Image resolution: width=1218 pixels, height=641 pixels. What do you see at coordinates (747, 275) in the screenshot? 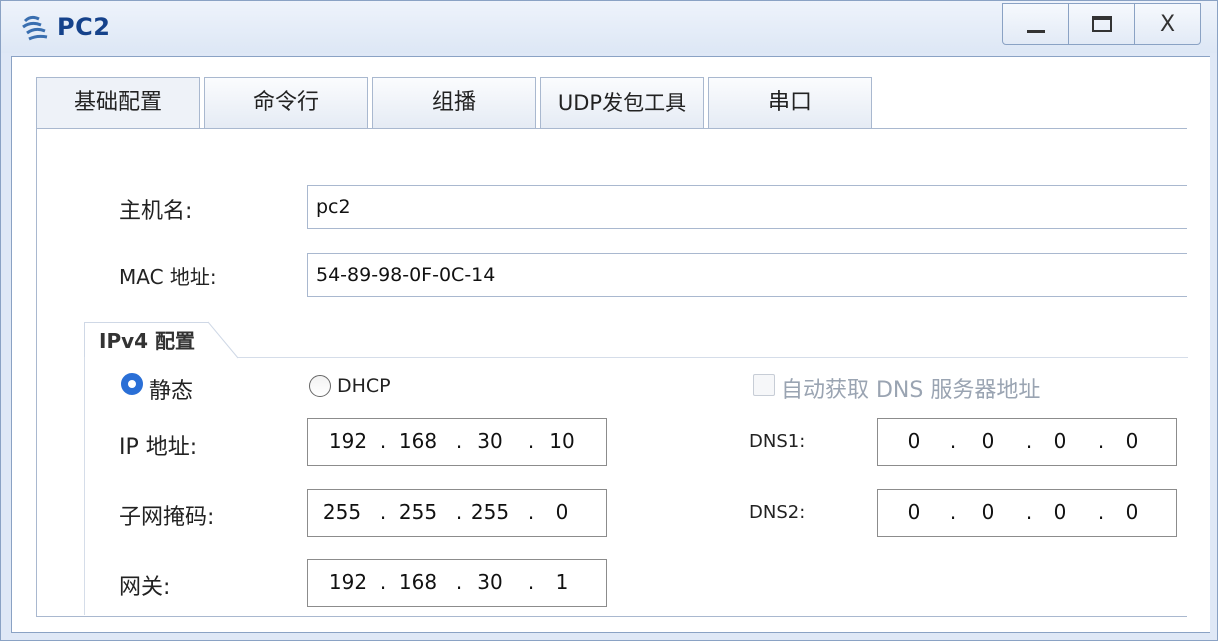
I see `mac-input: 54-89-98-0F-0C-14` at bounding box center [747, 275].